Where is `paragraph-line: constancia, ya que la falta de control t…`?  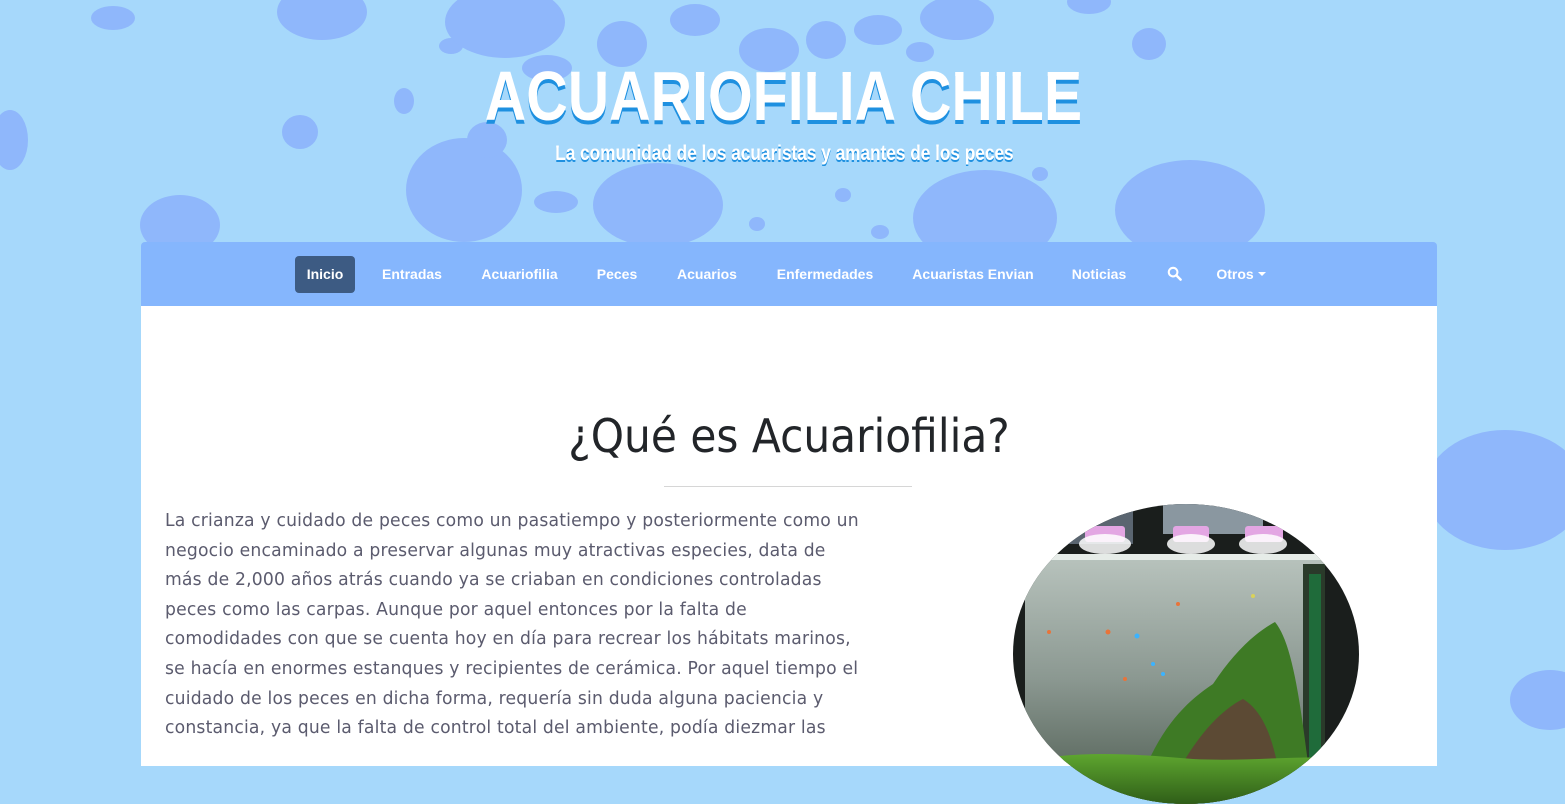 paragraph-line: constancia, ya que la falta de control t… is located at coordinates (495, 728).